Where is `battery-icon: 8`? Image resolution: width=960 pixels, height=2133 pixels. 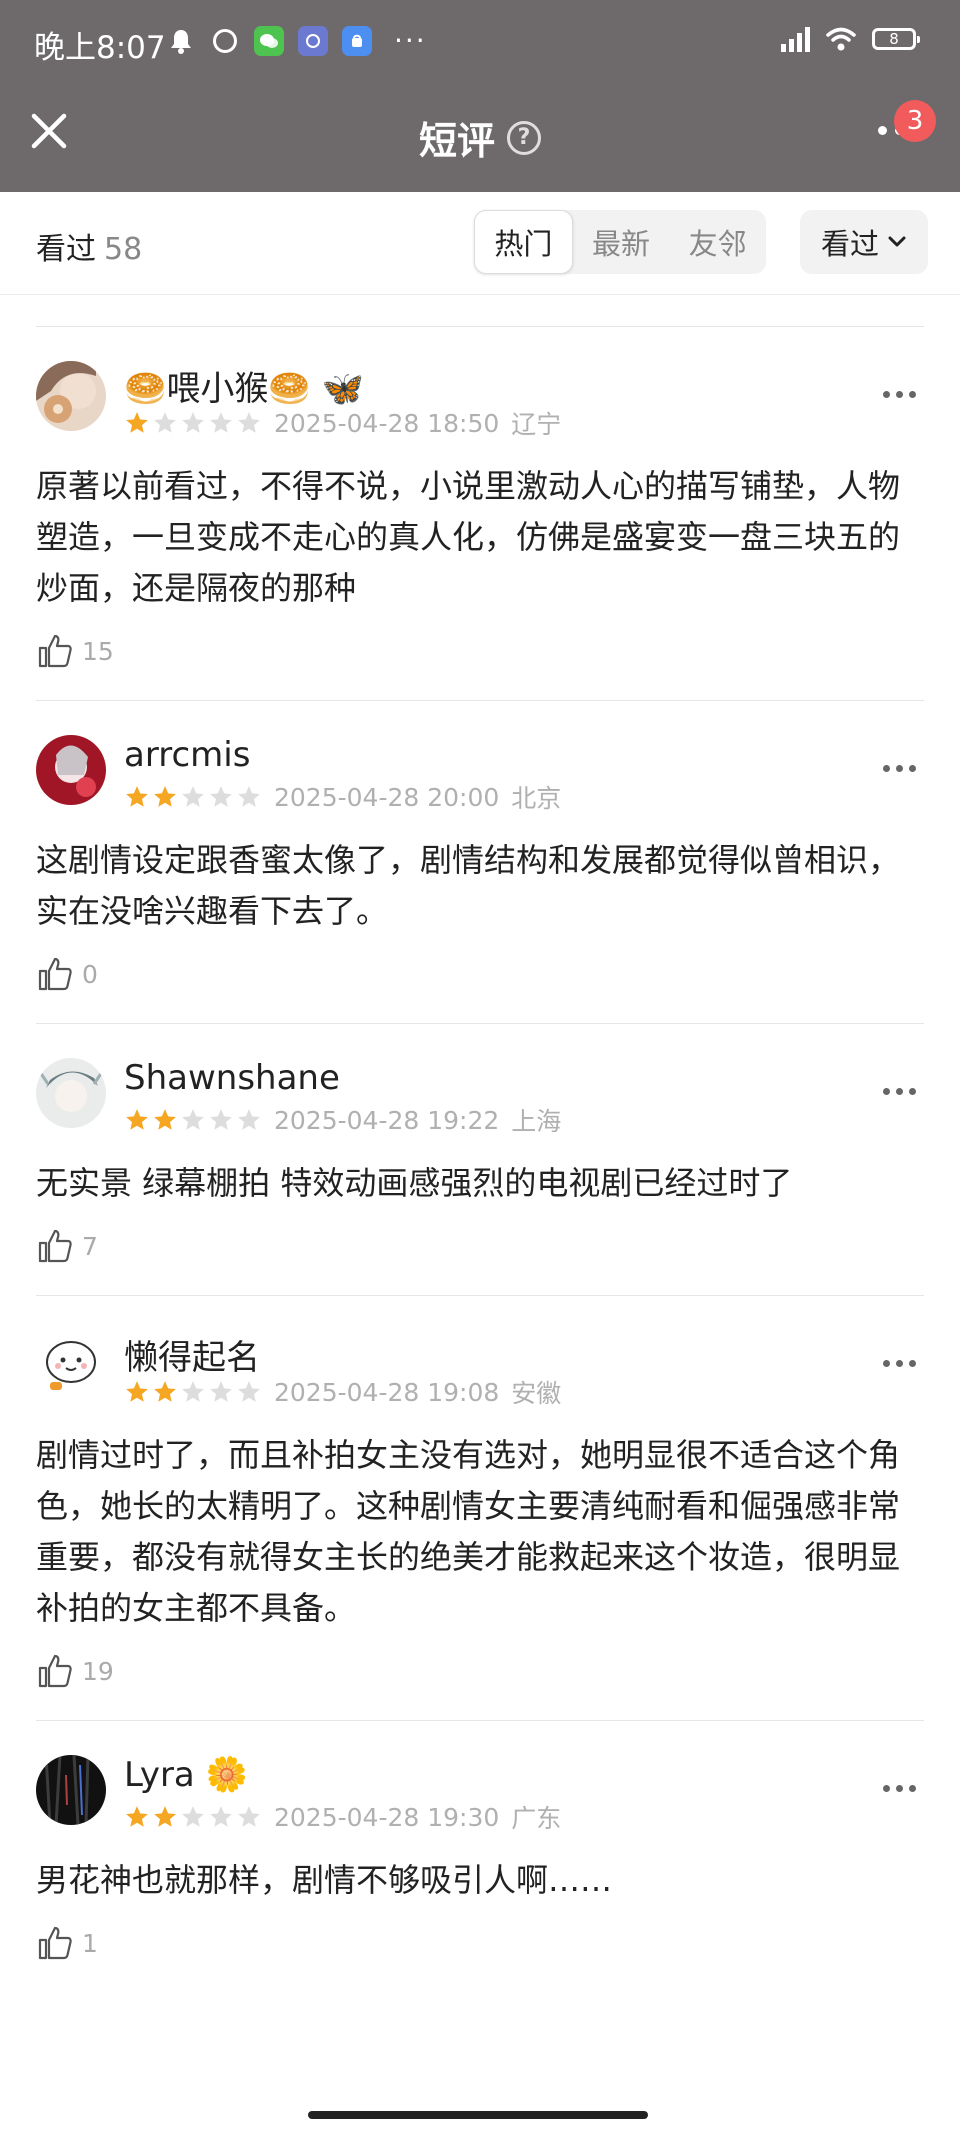
battery-icon: 8 is located at coordinates (896, 39).